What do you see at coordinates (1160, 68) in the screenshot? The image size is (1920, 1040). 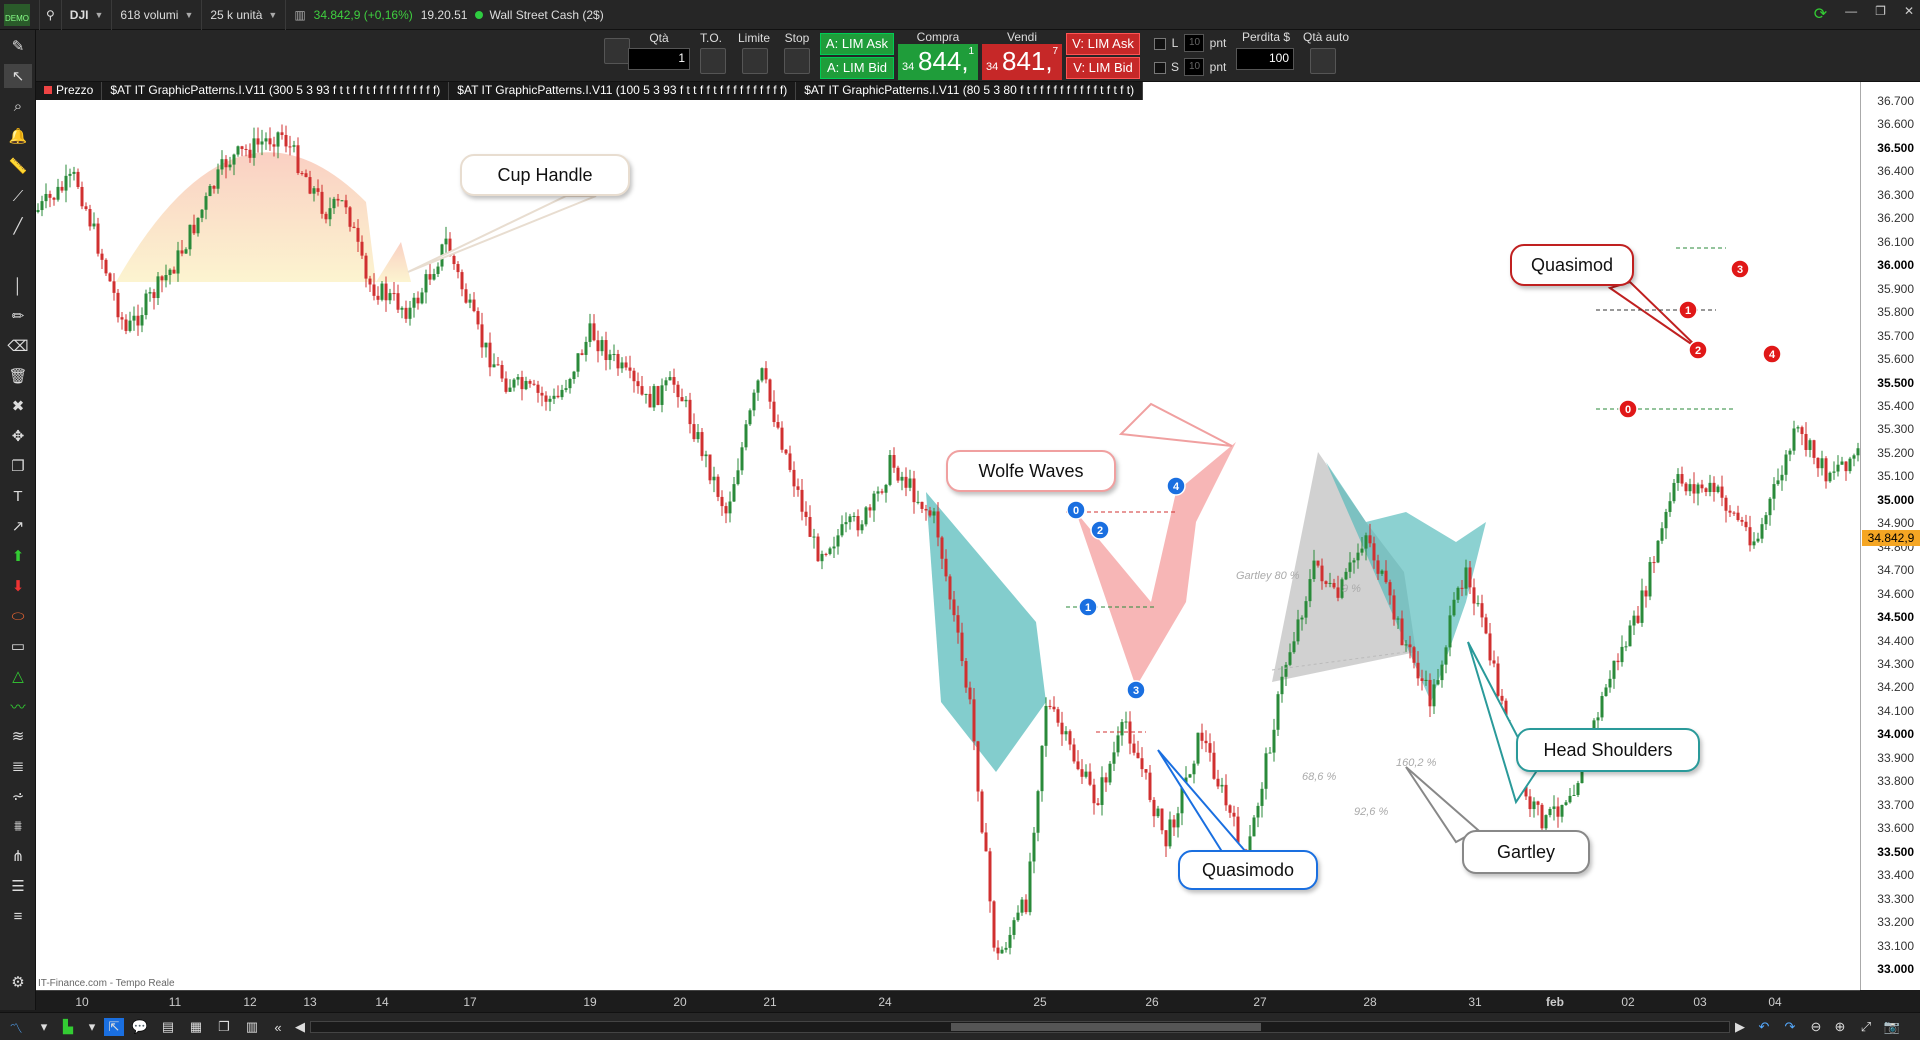 I see `short-checkbox` at bounding box center [1160, 68].